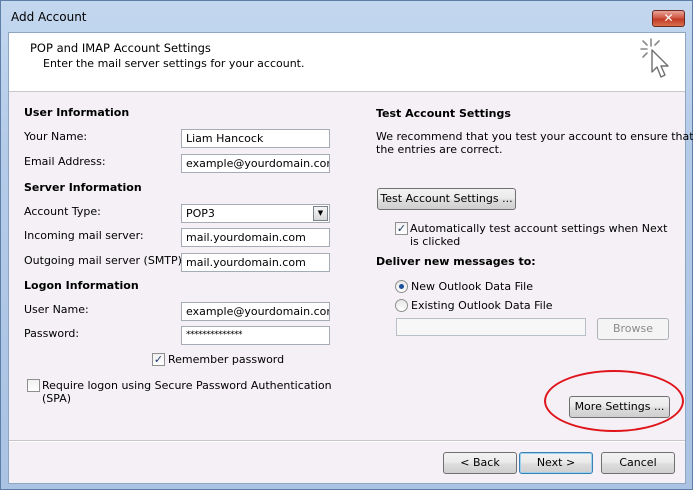 The width and height of the screenshot is (693, 490). Describe the element at coordinates (480, 463) in the screenshot. I see `back-button: < Back` at that location.